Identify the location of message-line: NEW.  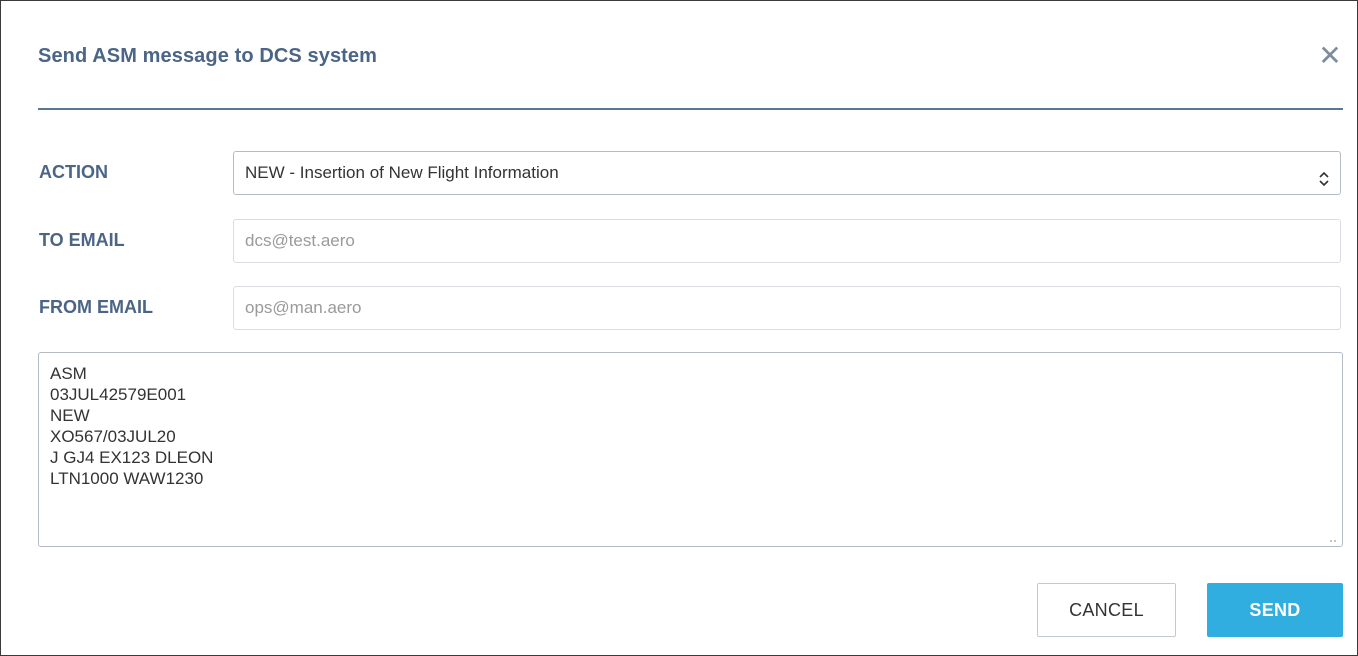
(70, 415).